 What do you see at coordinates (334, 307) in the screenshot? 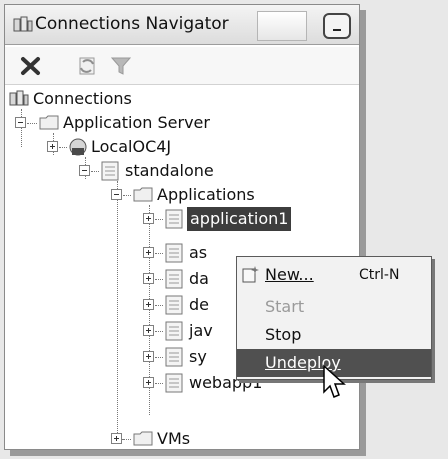
I see `menu-item-start: Start` at bounding box center [334, 307].